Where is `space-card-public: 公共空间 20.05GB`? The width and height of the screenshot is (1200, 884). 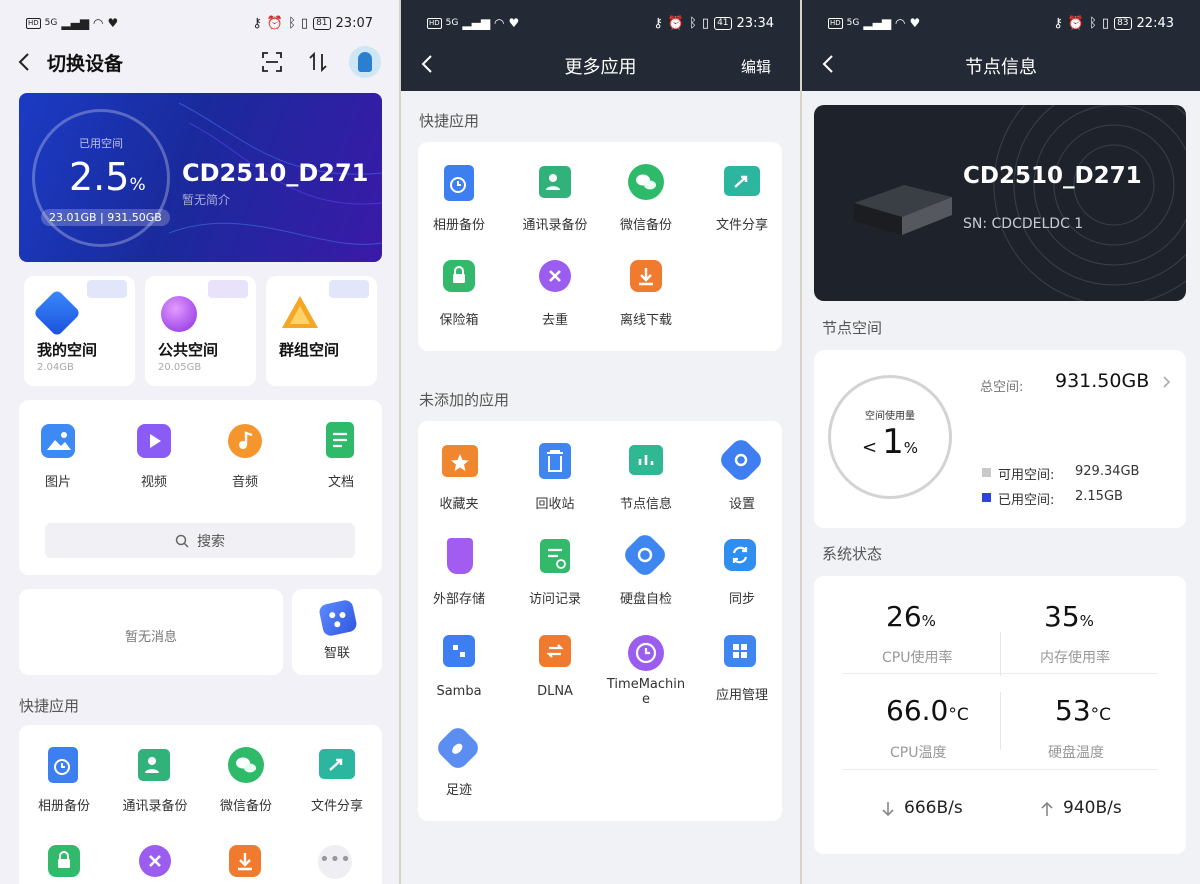
space-card-public: 公共空间 20.05GB is located at coordinates (200, 331).